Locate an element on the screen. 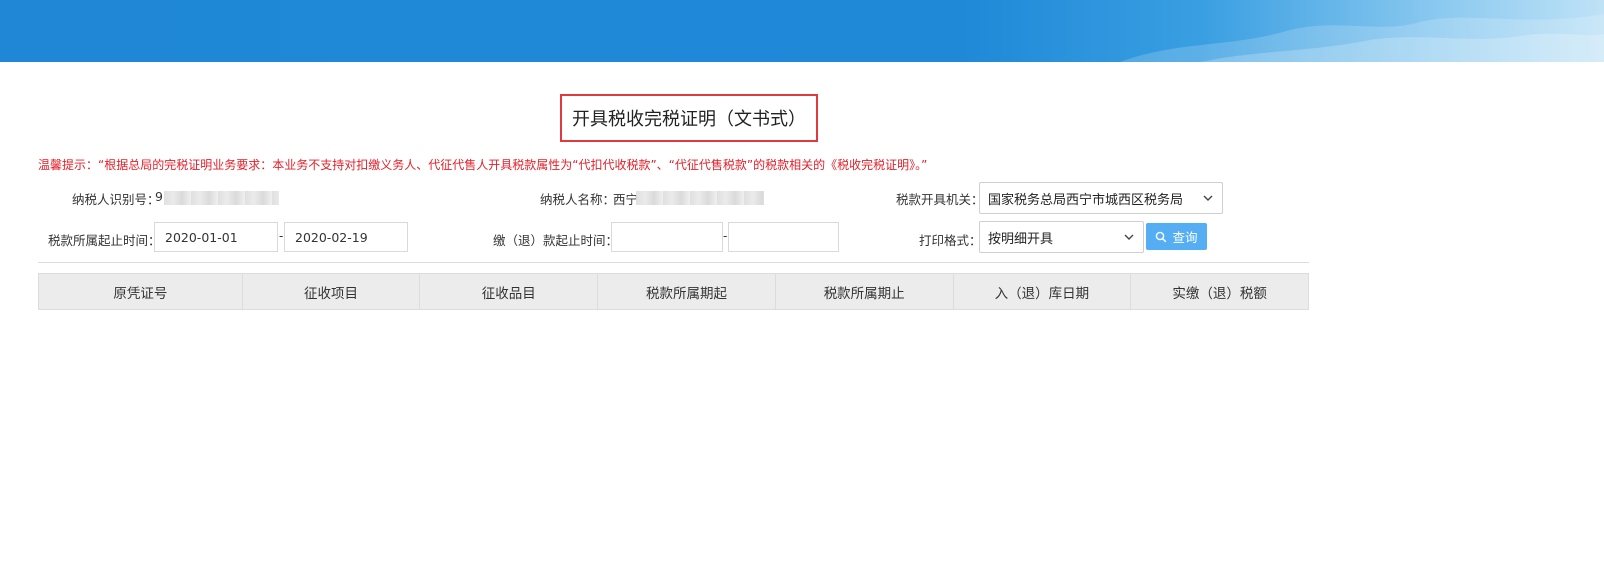  payment-period-start-input is located at coordinates (667, 237).